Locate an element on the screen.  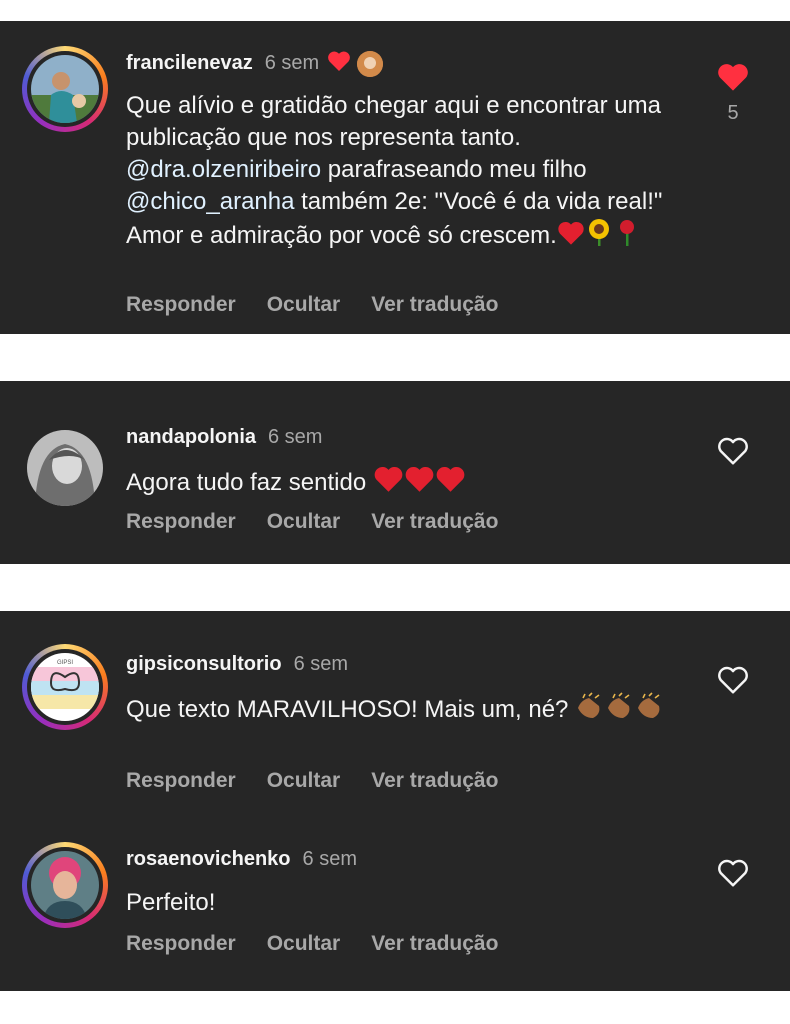
avatar: GIPSI is located at coordinates (65, 687).